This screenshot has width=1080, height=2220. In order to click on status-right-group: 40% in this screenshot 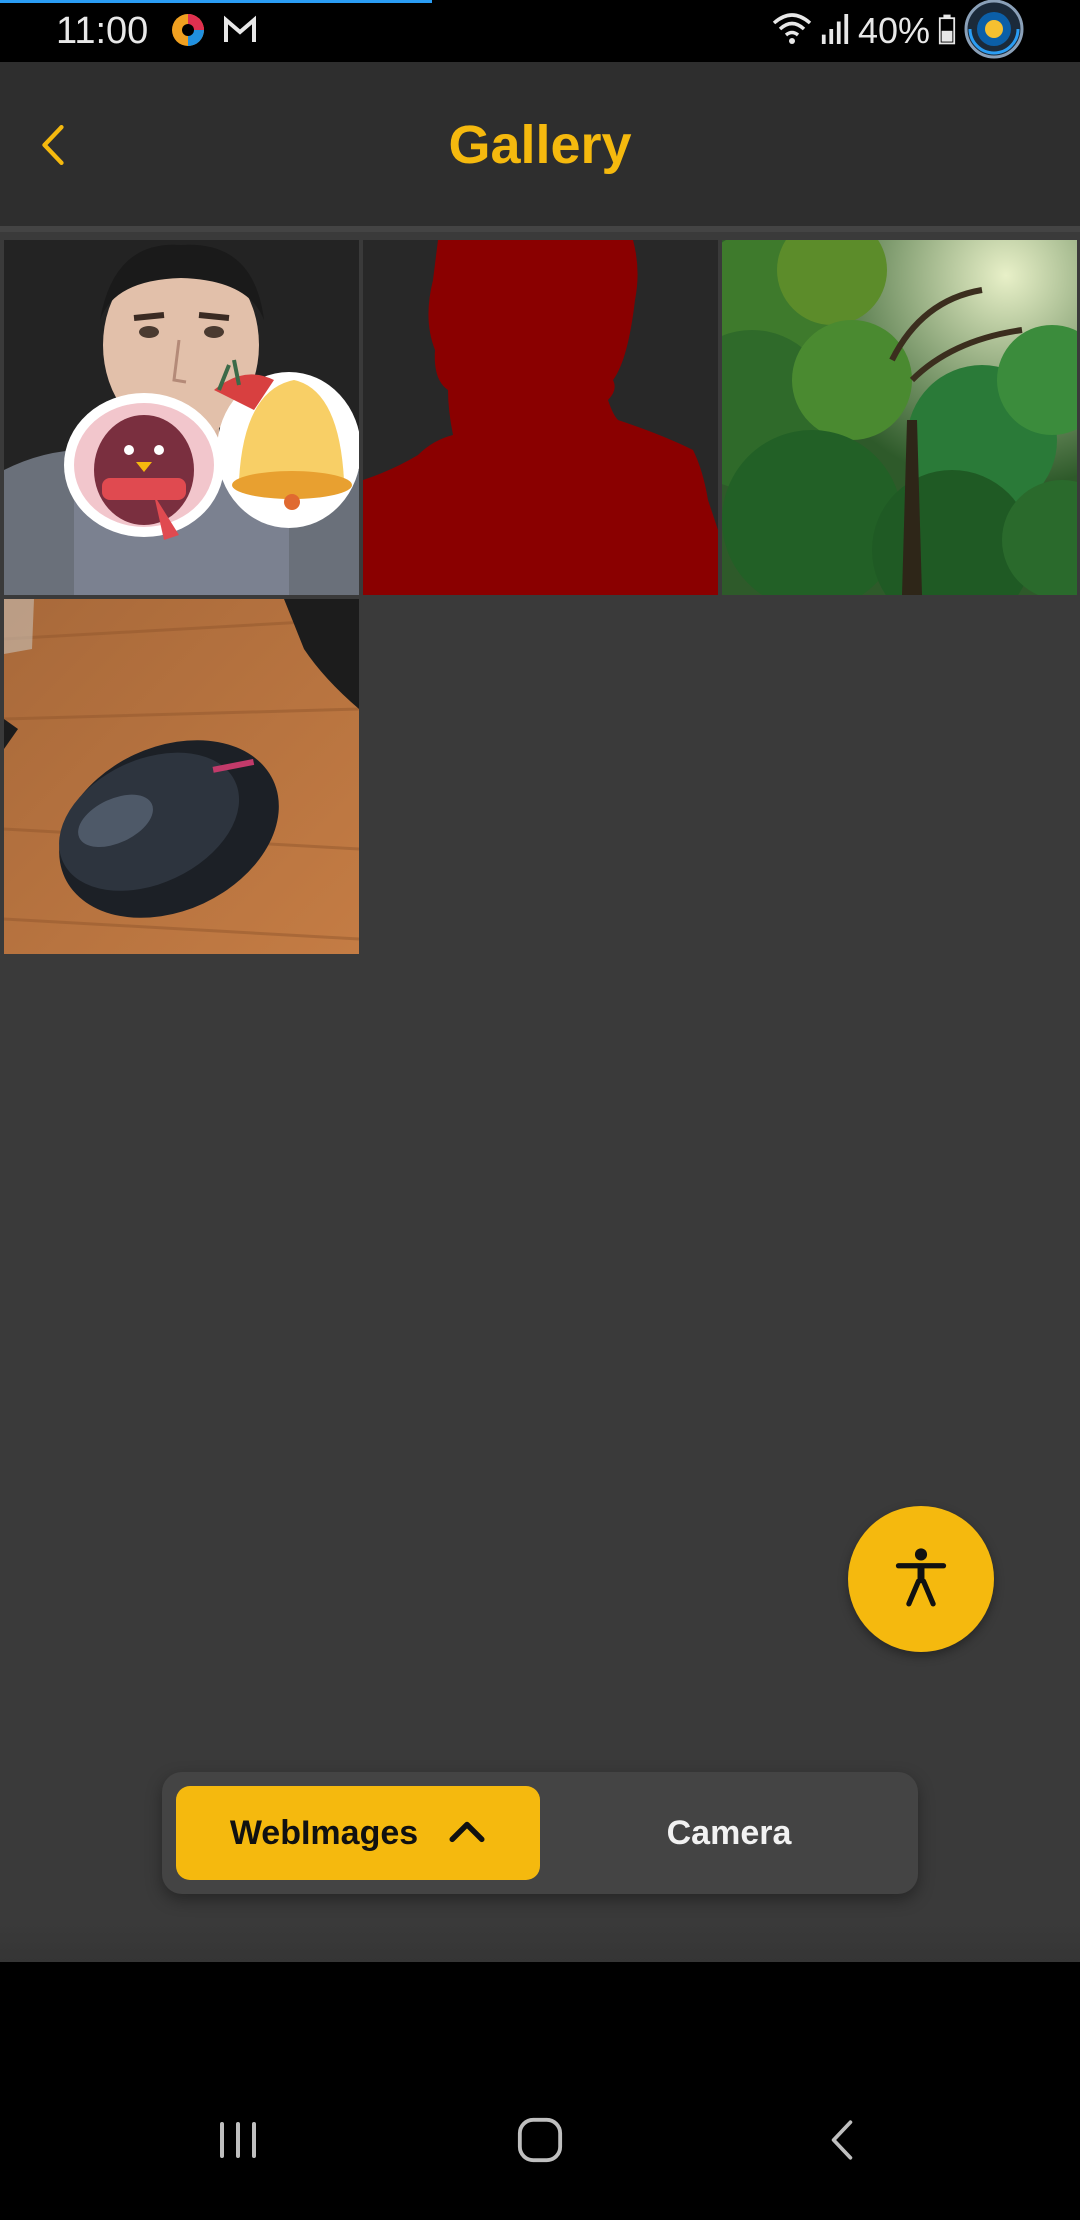, I will do `click(898, 29)`.